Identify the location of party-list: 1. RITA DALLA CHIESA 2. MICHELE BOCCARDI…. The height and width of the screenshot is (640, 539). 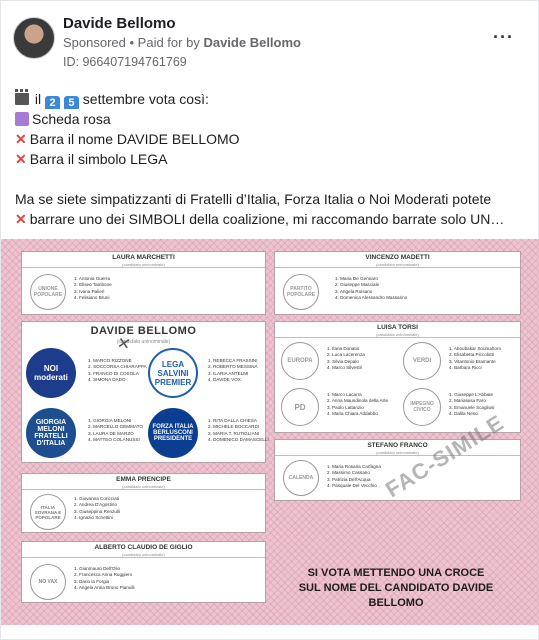
(238, 431).